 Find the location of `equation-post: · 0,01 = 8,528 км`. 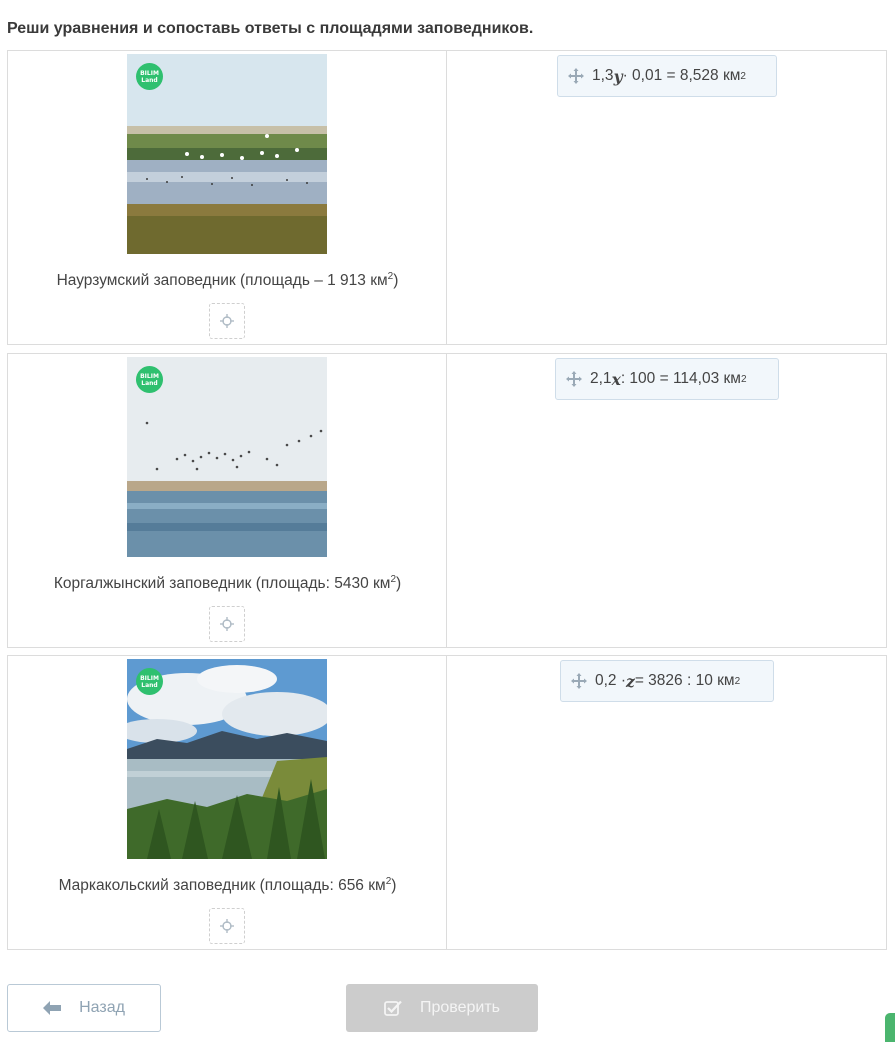

equation-post: · 0,01 = 8,528 км is located at coordinates (681, 75).